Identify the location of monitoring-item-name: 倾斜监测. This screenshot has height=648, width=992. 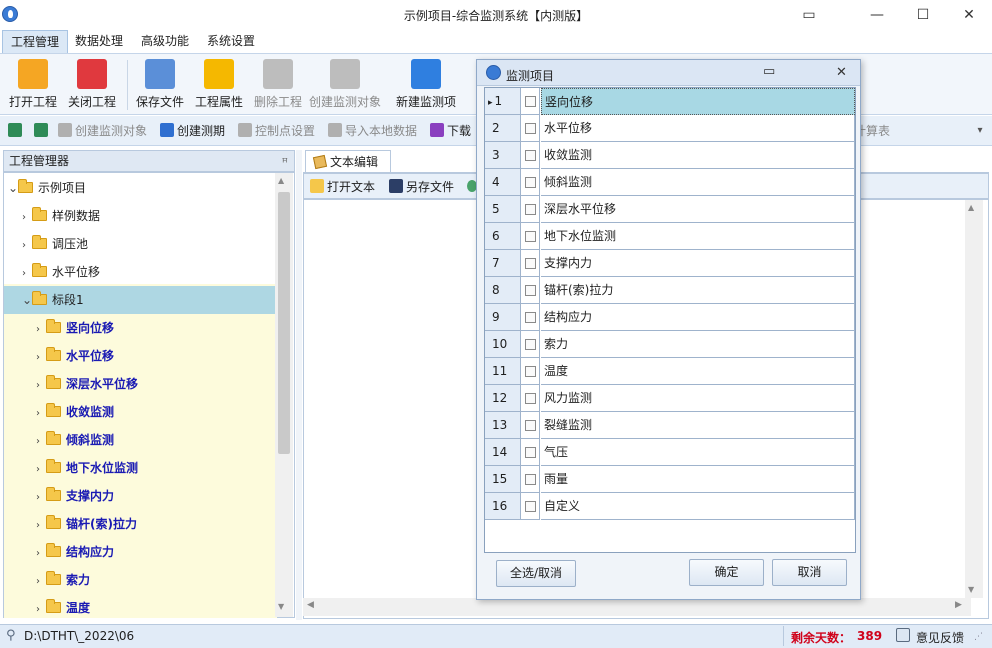
(698, 182).